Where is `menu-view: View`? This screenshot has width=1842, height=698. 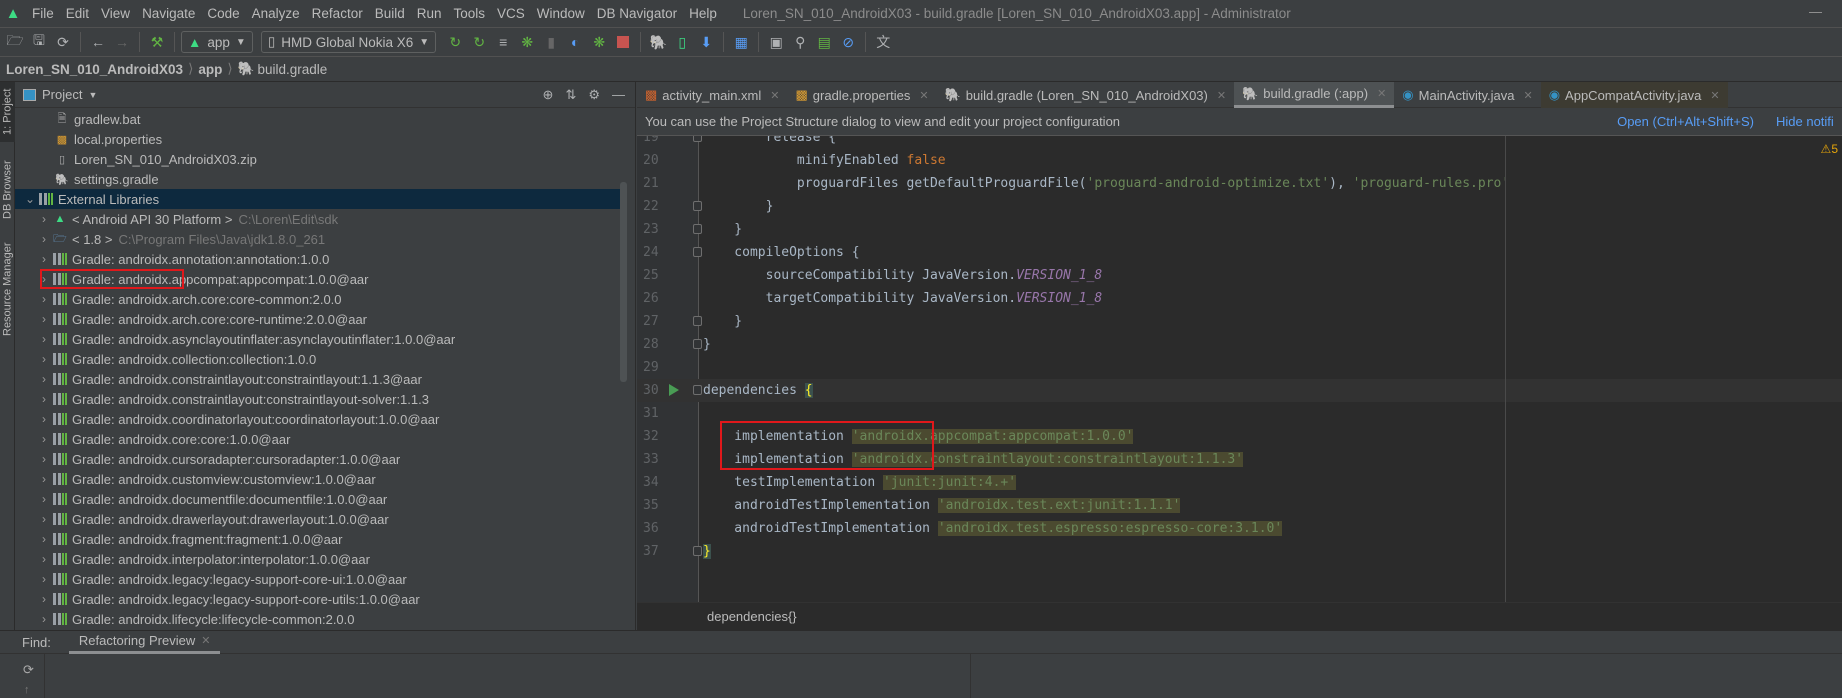 menu-view: View is located at coordinates (115, 13).